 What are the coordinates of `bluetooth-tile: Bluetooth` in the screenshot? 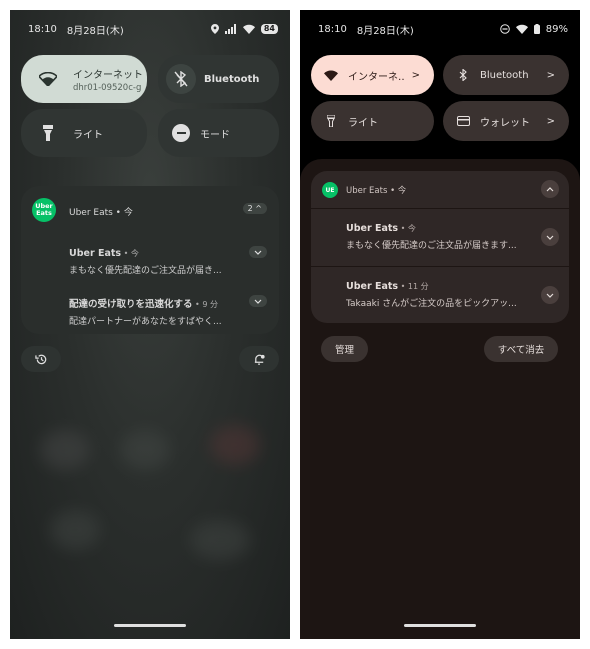 It's located at (218, 79).